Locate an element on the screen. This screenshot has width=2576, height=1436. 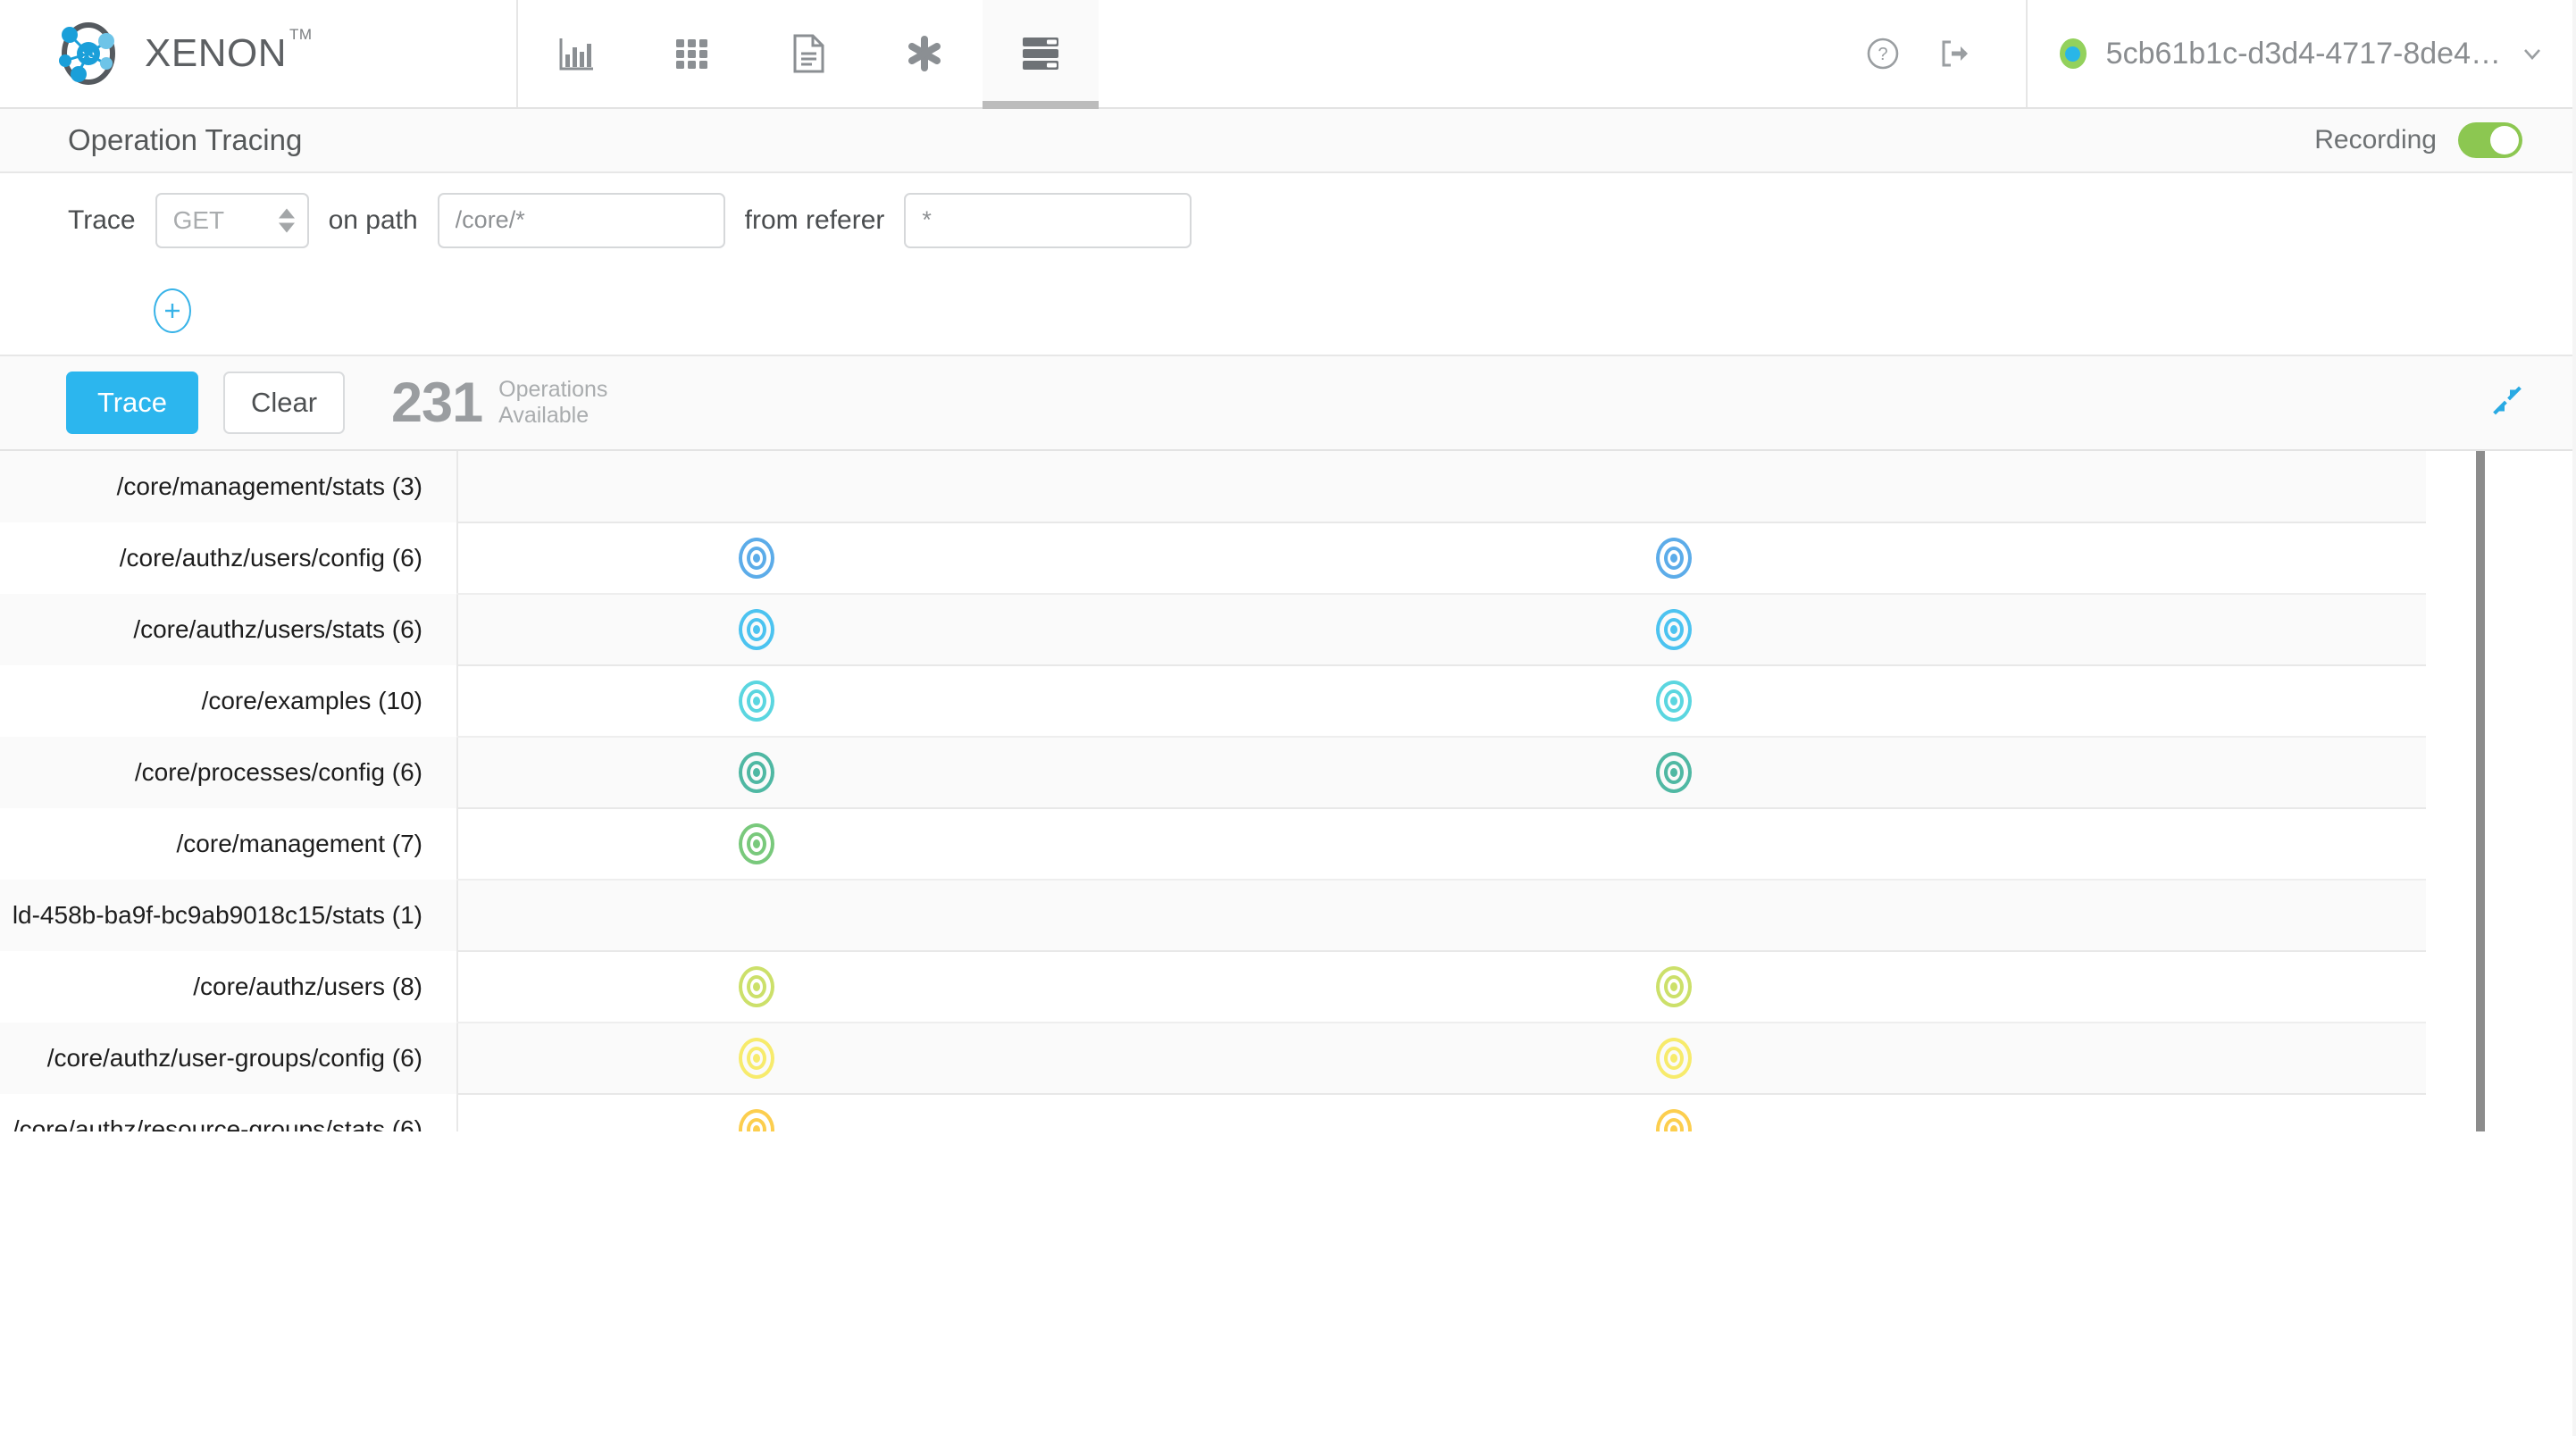
bar-chart-icon is located at coordinates (576, 53).